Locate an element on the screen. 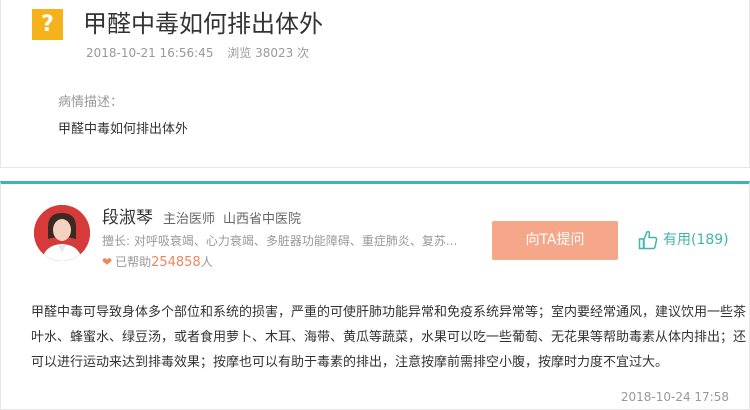 Image resolution: width=750 pixels, height=410 pixels. question-meta: 2018-10-21 16:56:45 浏览 38023 次 is located at coordinates (202, 53).